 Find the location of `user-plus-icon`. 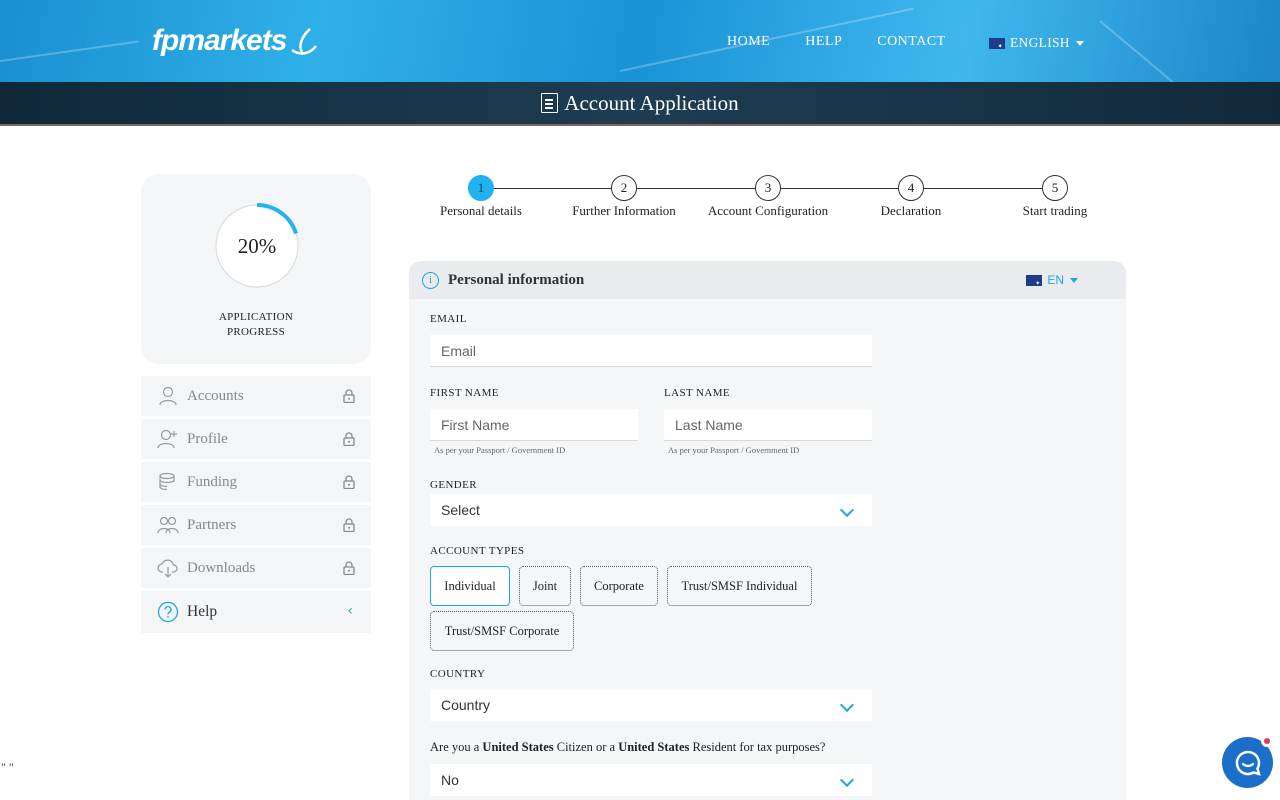

user-plus-icon is located at coordinates (168, 439).